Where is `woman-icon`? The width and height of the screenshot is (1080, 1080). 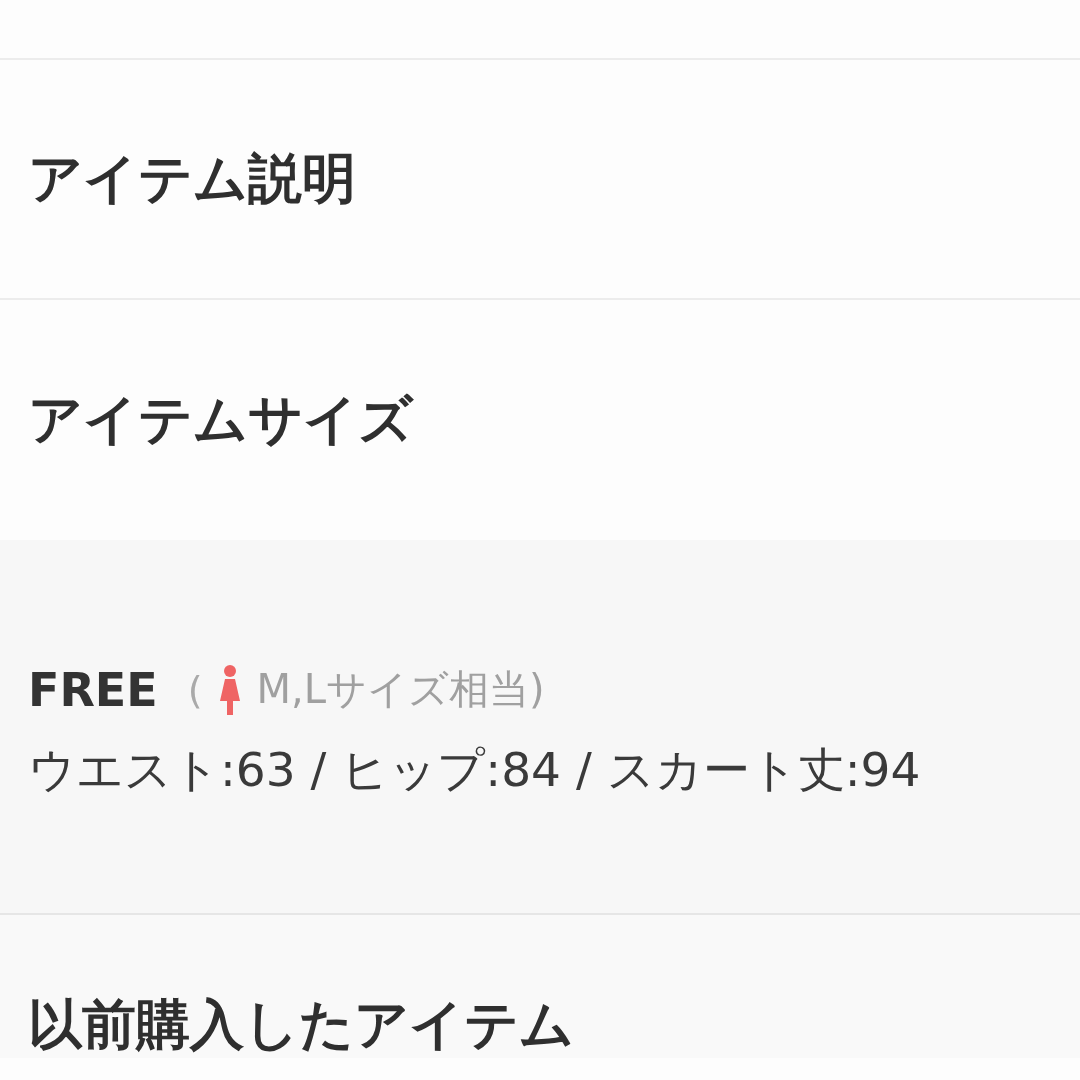 woman-icon is located at coordinates (229, 689).